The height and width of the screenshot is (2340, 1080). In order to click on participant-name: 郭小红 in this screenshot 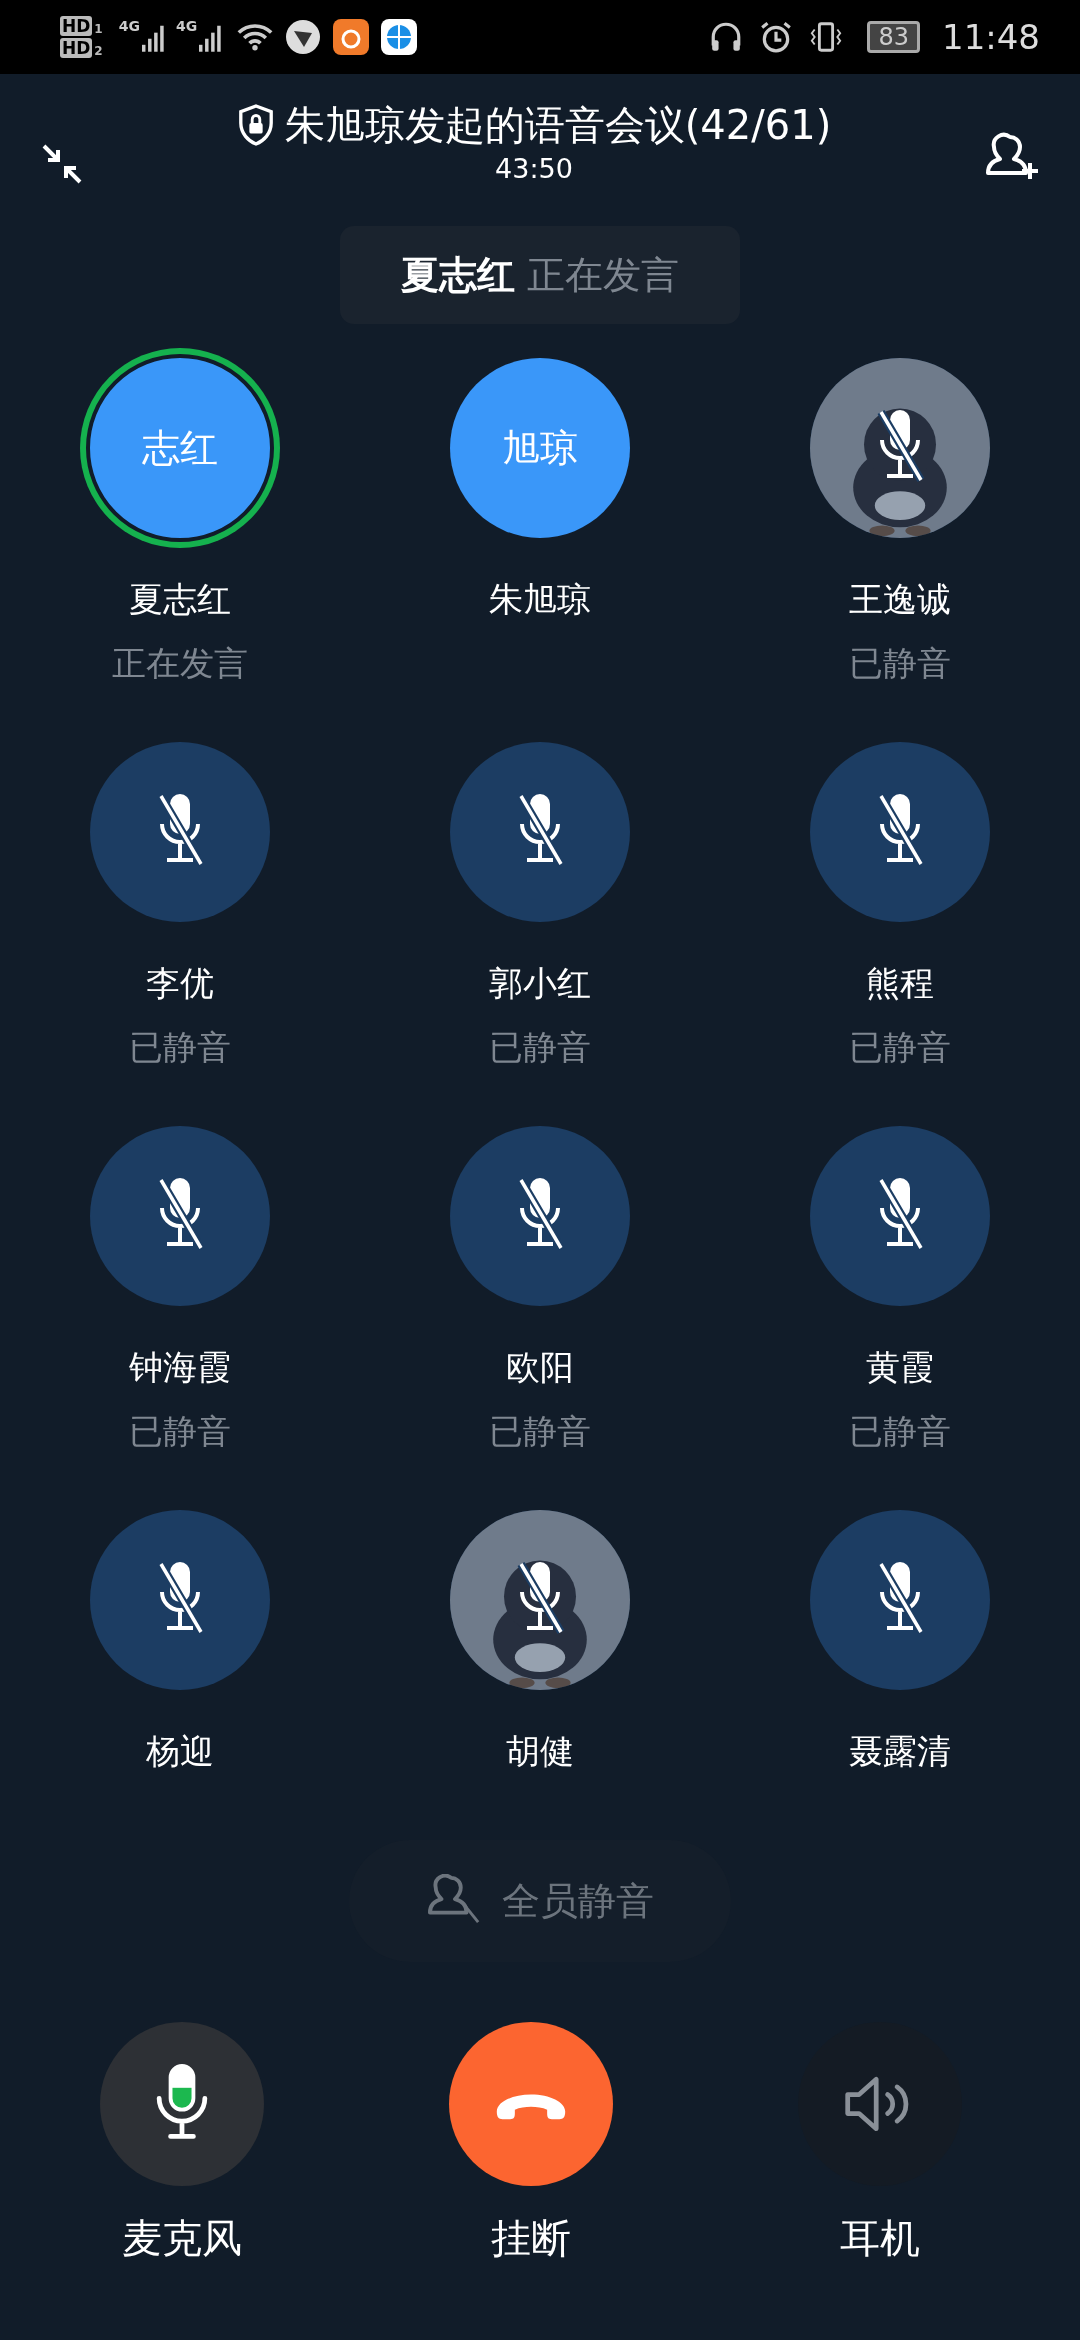, I will do `click(540, 983)`.